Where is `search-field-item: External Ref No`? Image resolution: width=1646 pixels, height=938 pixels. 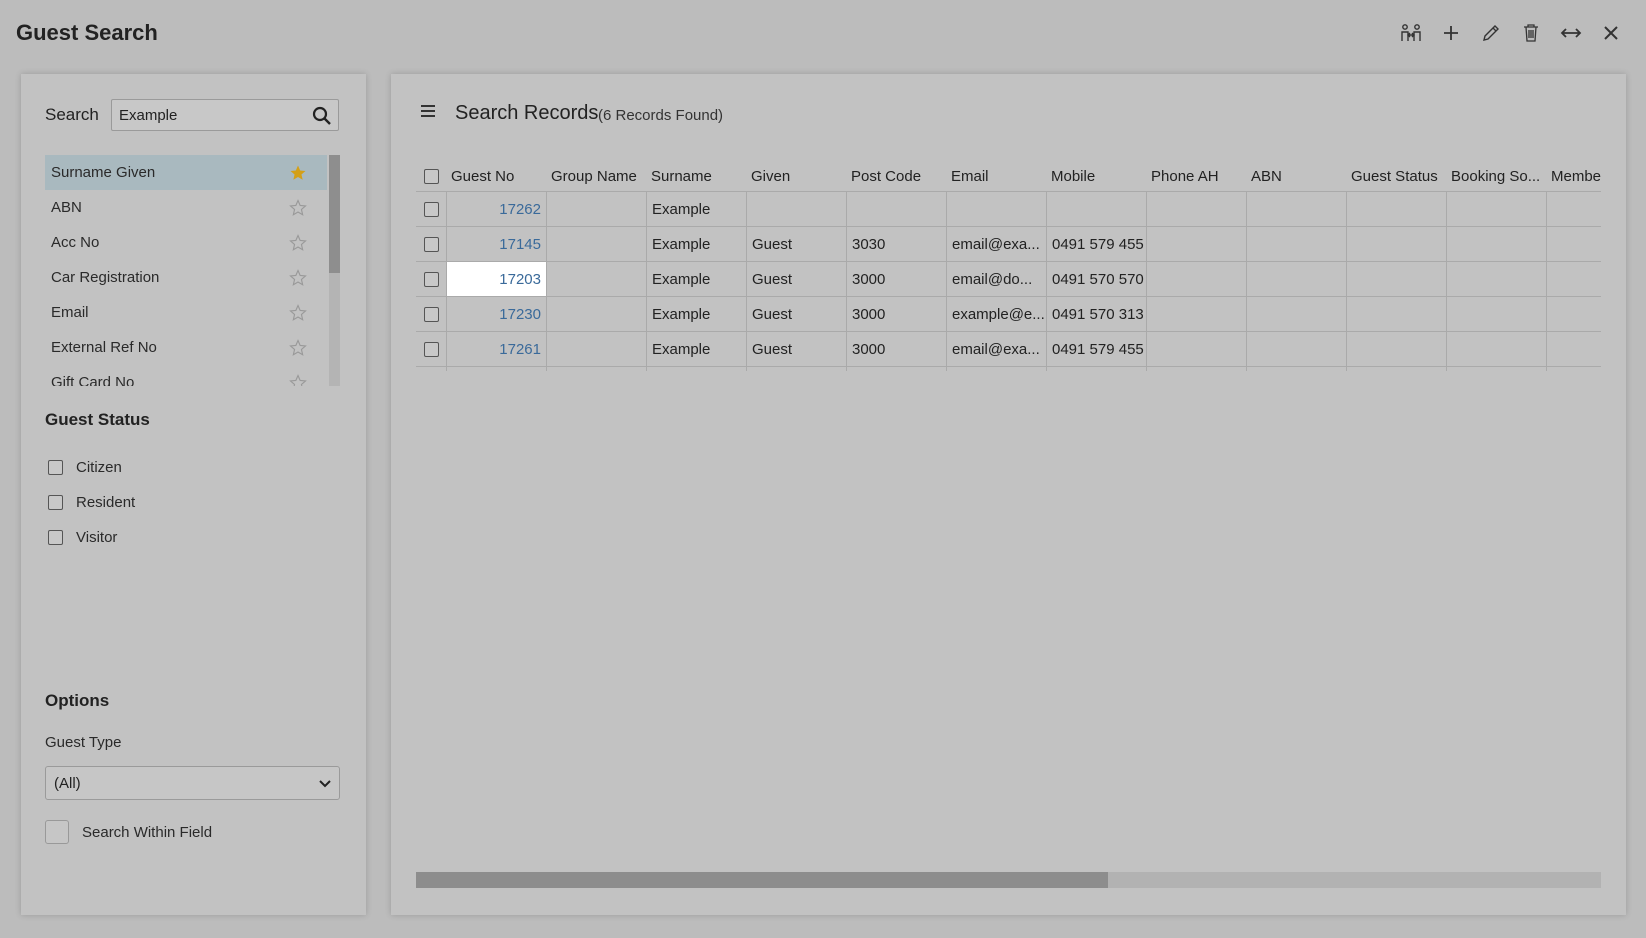
search-field-item: External Ref No is located at coordinates (186, 347).